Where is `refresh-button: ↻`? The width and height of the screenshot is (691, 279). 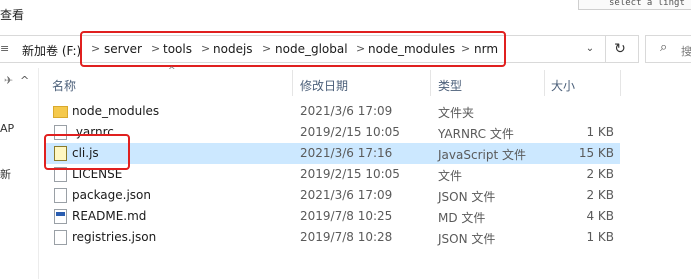
refresh-button: ↻ is located at coordinates (619, 49).